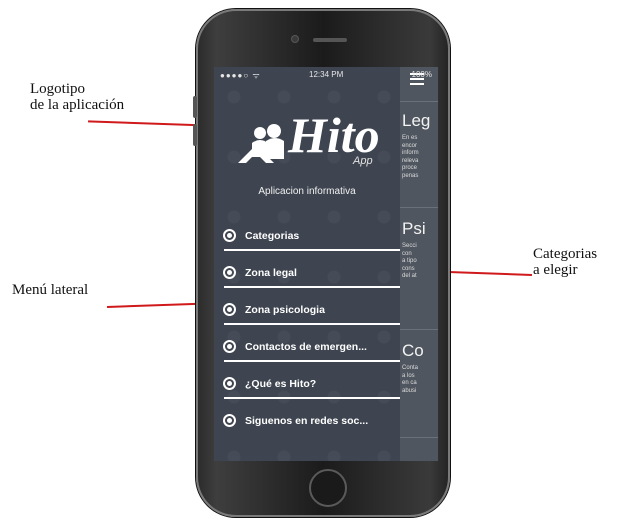 Image resolution: width=618 pixels, height=523 pixels. I want to click on menu-item-zona-psicologia: Zona psicologia, so click(307, 309).